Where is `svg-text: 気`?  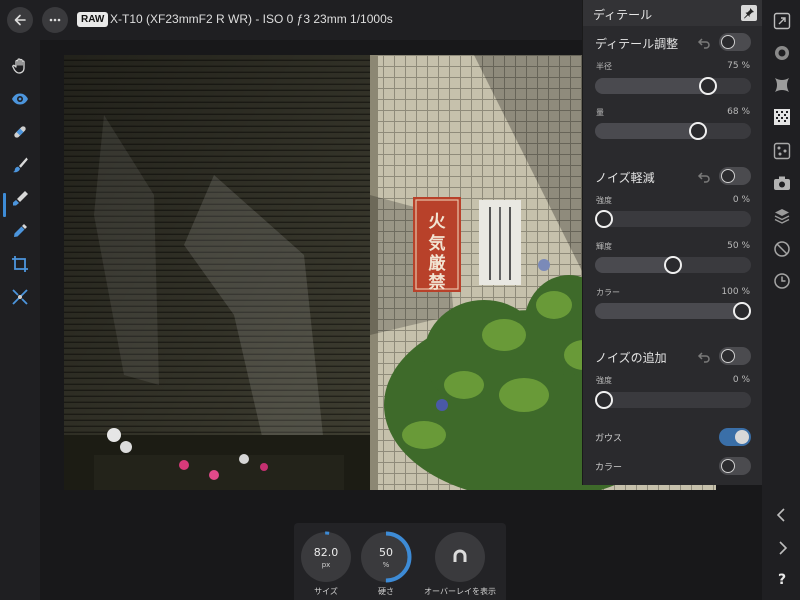
svg-text: 気 is located at coordinates (437, 243).